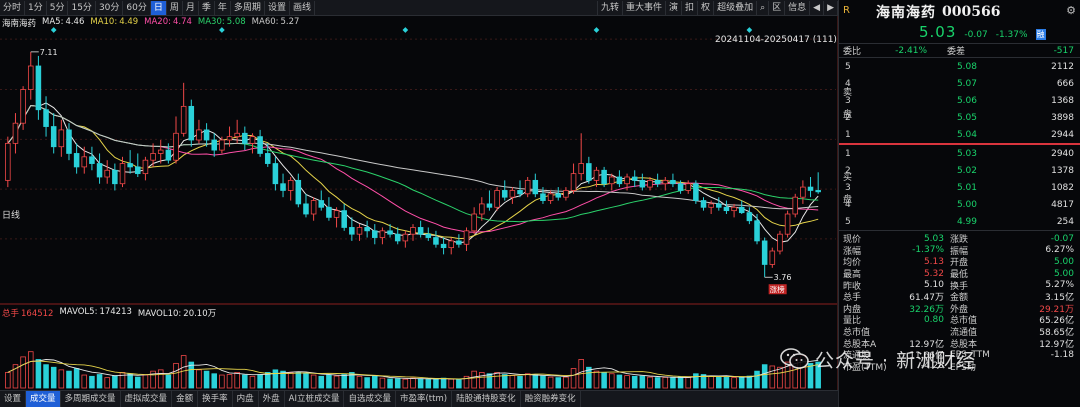  I want to click on bid-row: 3 5.01 1082, so click(959, 187).